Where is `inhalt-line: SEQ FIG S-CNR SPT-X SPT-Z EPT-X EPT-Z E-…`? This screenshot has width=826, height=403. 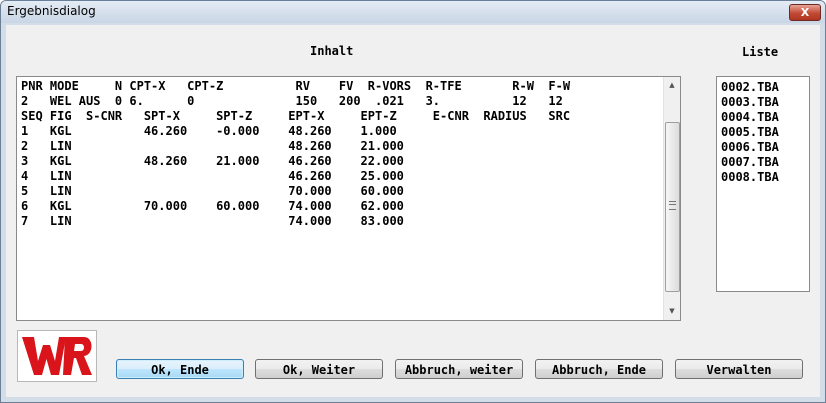
inhalt-line: SEQ FIG S-CNR SPT-X SPT-Z EPT-X EPT-Z E-… is located at coordinates (296, 116).